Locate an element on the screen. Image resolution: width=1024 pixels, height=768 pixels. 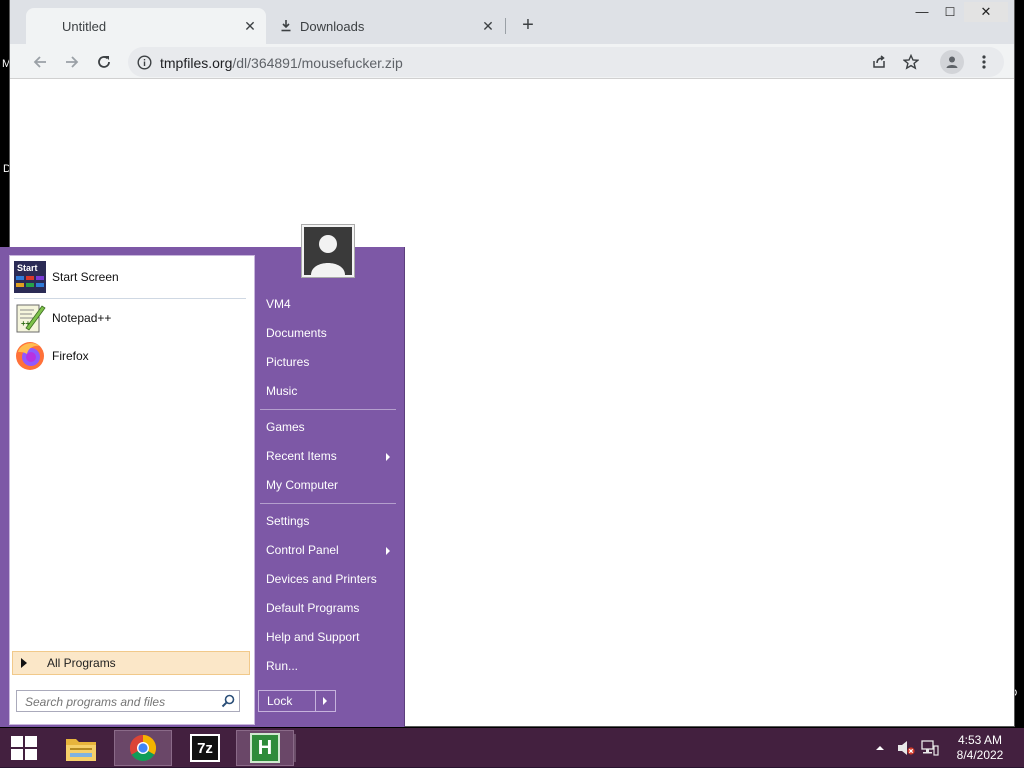
taskbar-separator is located at coordinates (295, 748).